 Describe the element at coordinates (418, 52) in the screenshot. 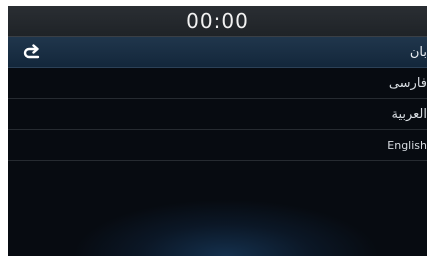

I see `language-list-title: بان` at that location.